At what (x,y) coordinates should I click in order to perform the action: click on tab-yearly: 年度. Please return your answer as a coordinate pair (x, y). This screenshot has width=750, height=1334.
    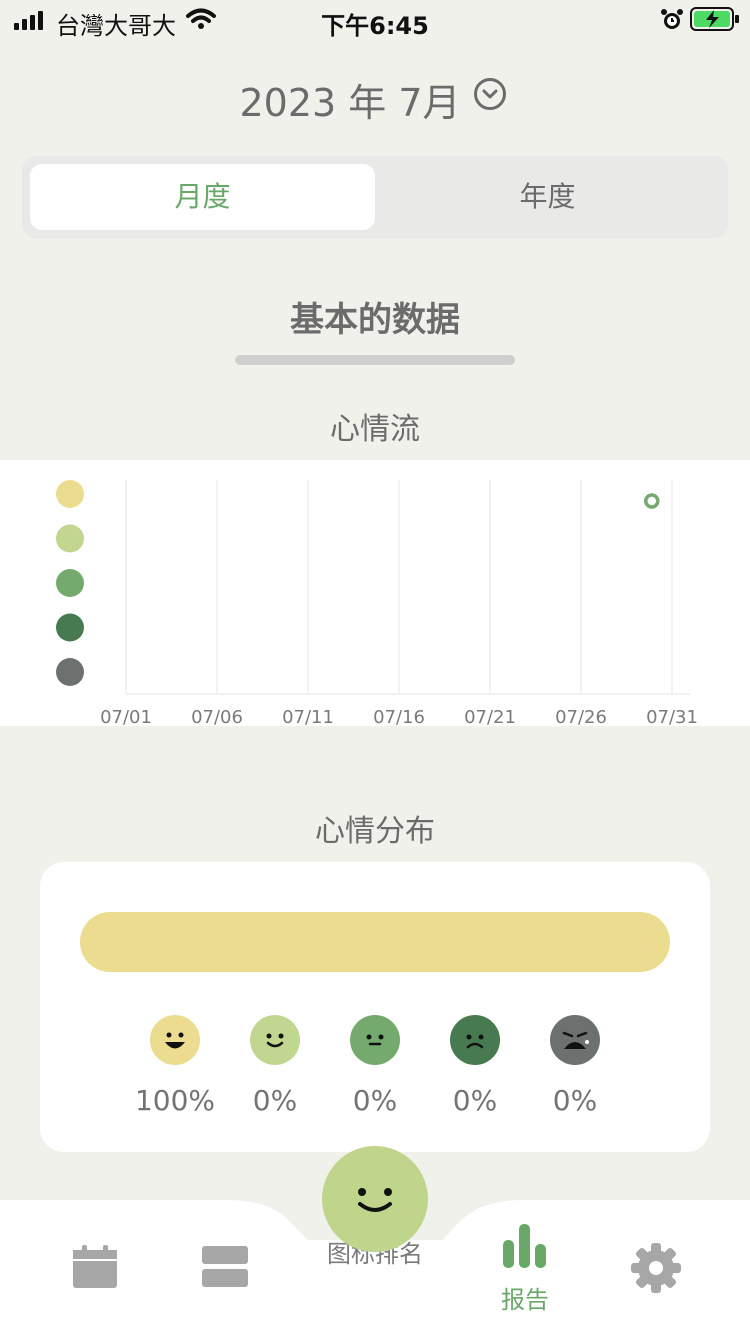
    Looking at the image, I should click on (547, 197).